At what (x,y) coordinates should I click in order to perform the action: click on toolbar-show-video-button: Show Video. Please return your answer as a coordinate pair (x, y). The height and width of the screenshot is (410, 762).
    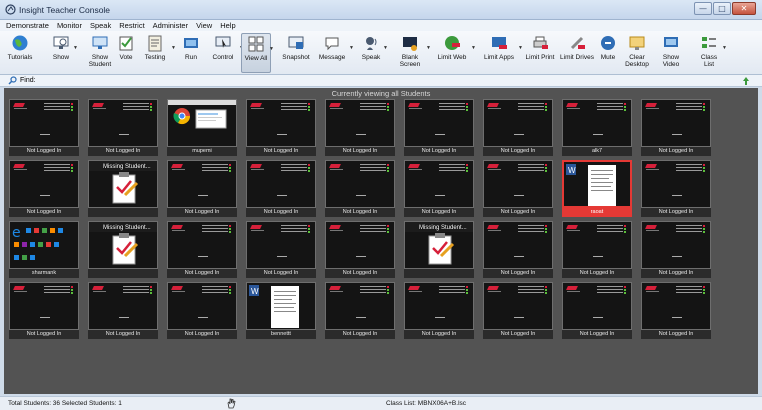
    Looking at the image, I should click on (671, 53).